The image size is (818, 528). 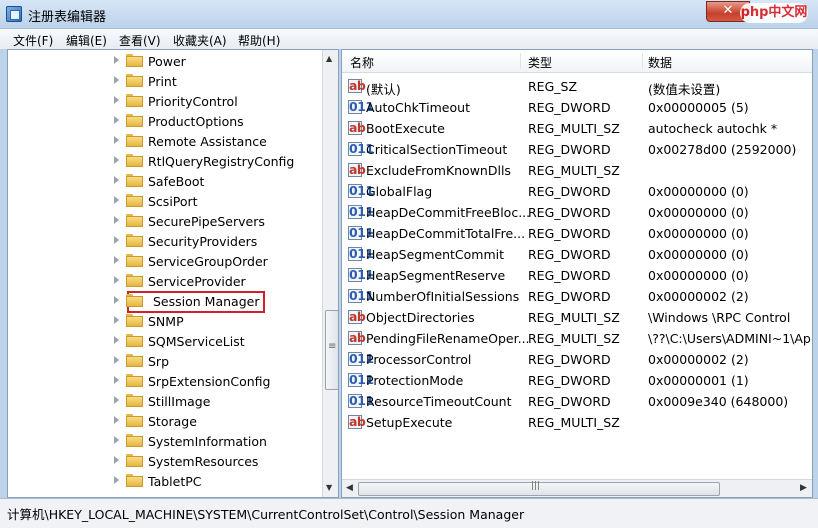 I want to click on title-bar: 注册表编辑器 ✕ php中文网, so click(x=409, y=14).